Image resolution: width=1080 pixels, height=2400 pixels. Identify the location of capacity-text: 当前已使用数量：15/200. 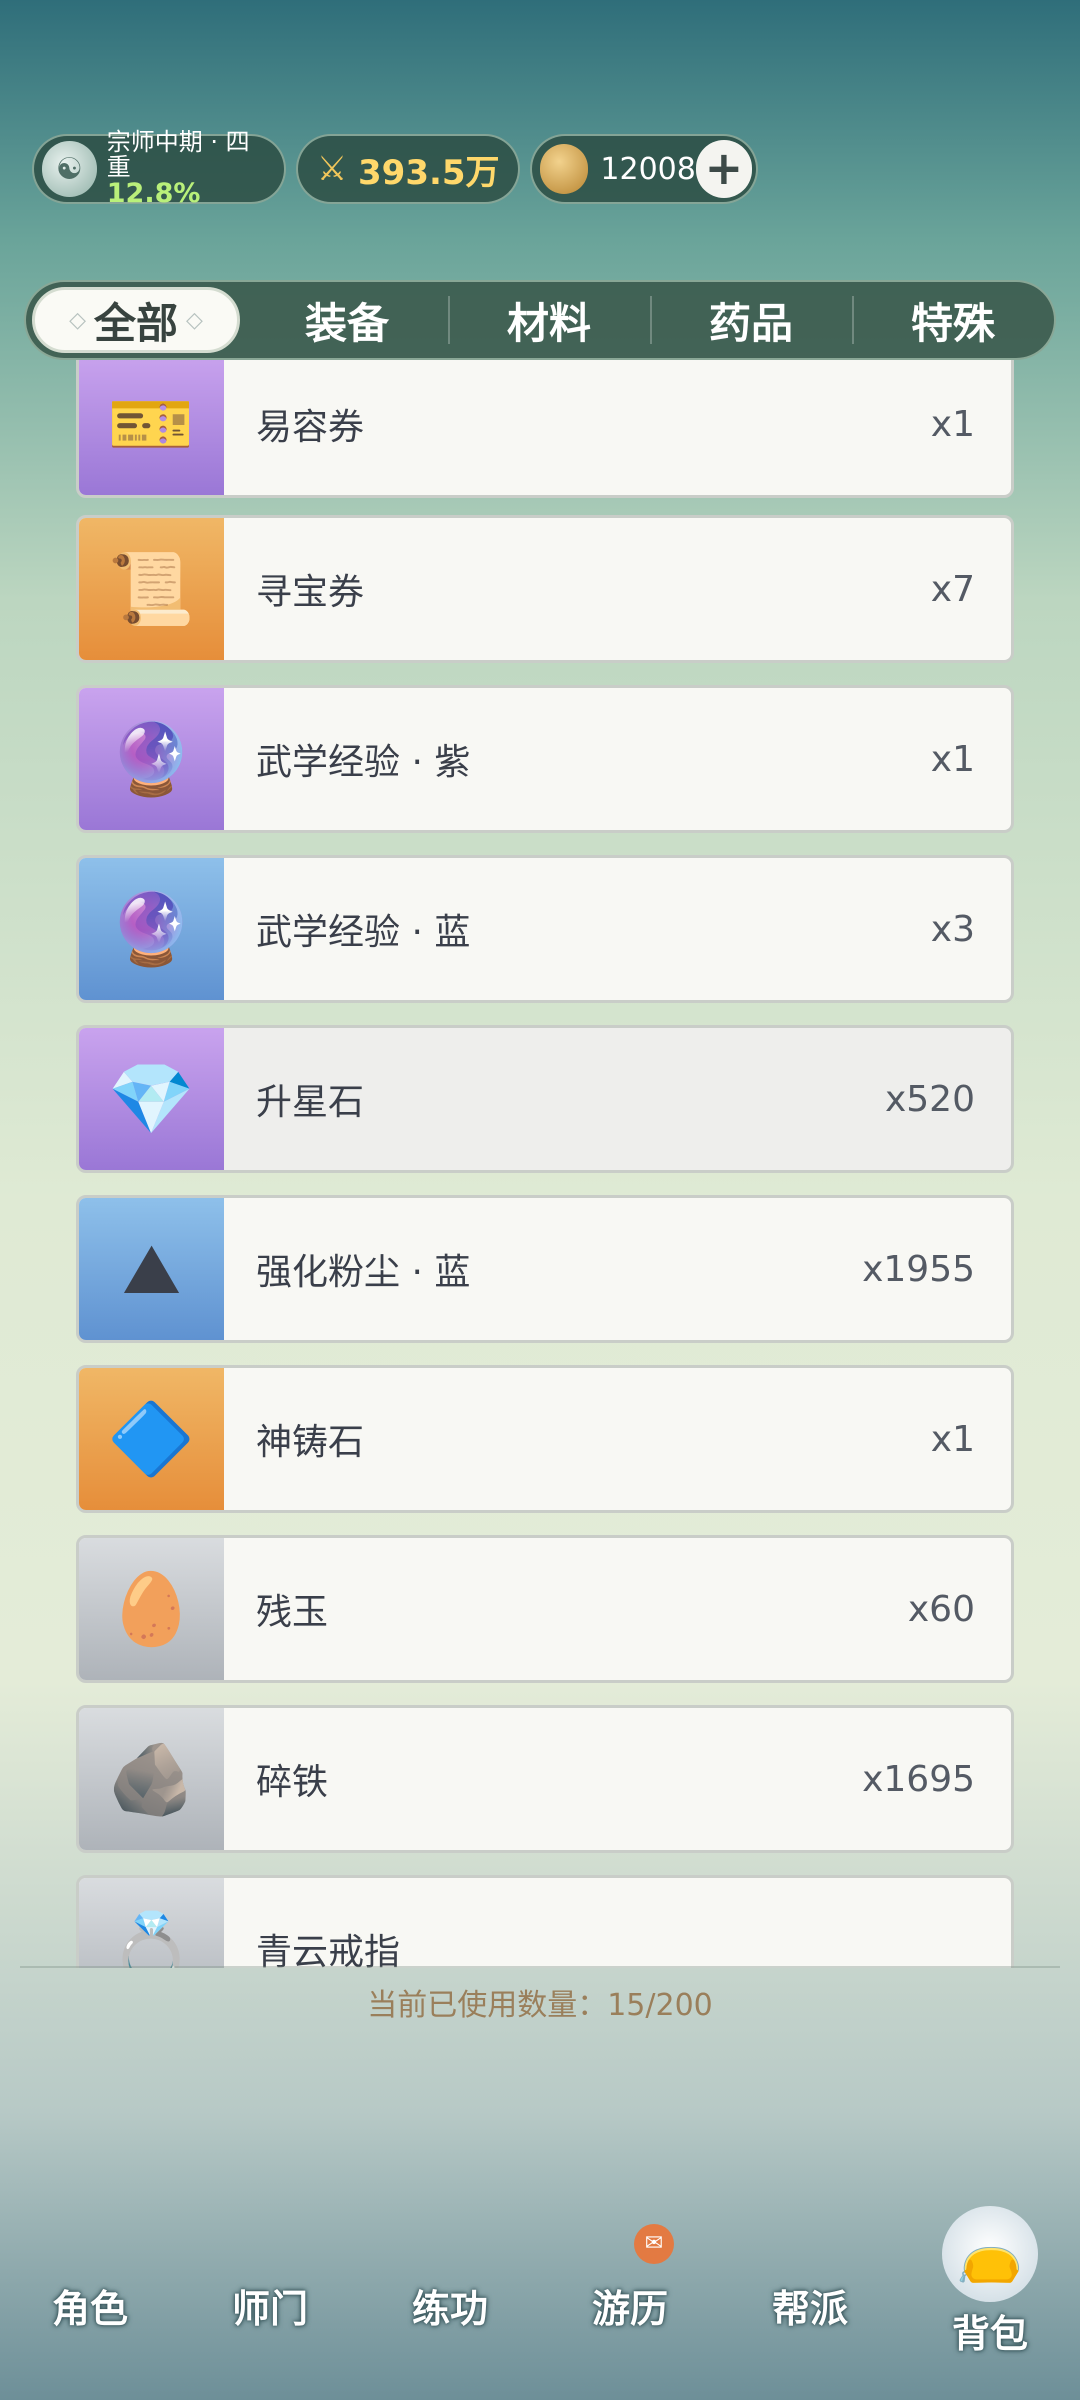
(540, 2005).